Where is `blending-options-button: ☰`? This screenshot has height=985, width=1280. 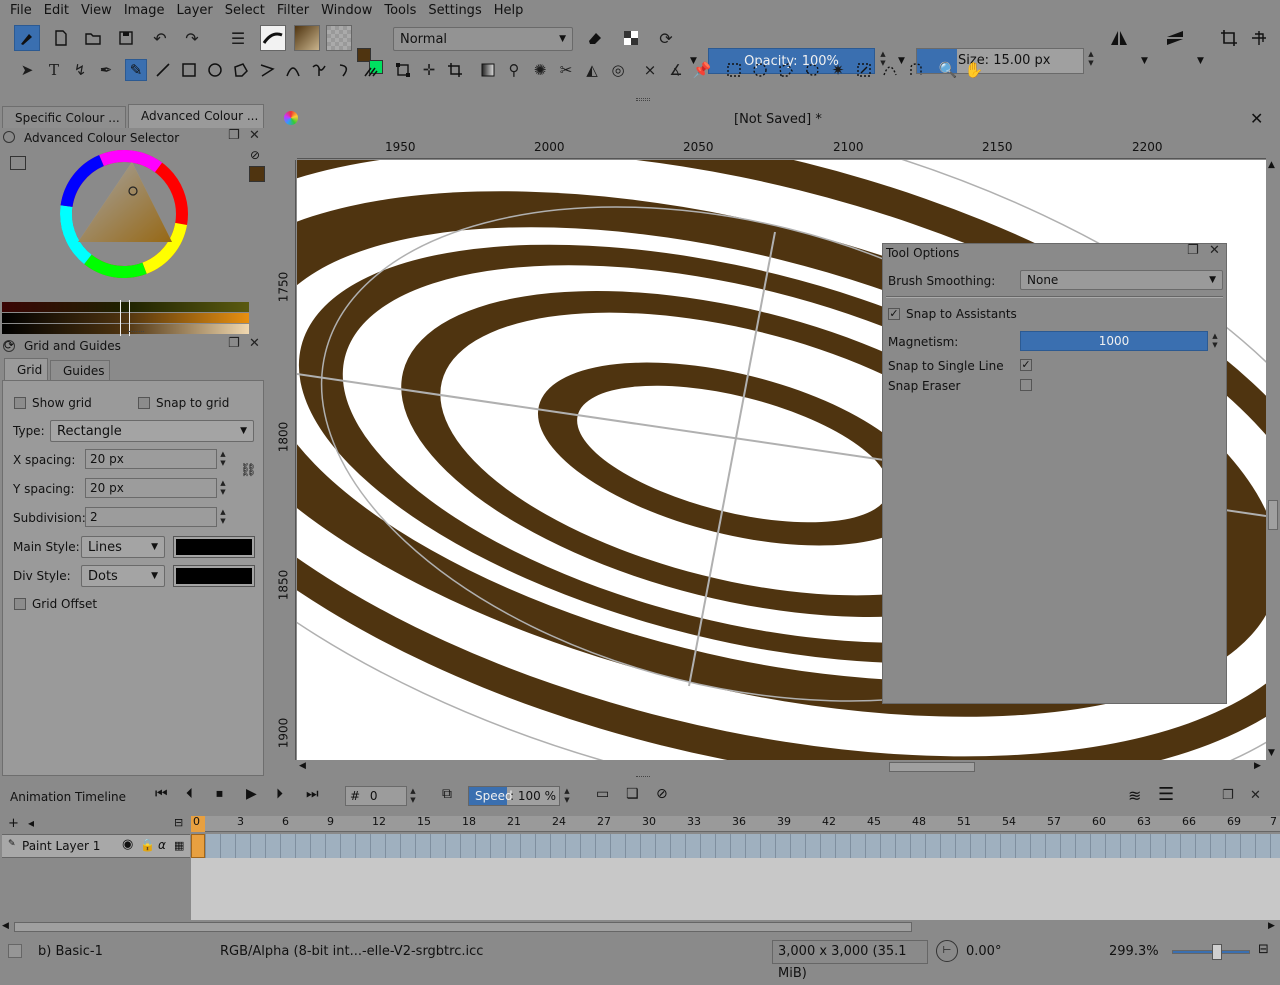
blending-options-button: ☰ is located at coordinates (238, 38).